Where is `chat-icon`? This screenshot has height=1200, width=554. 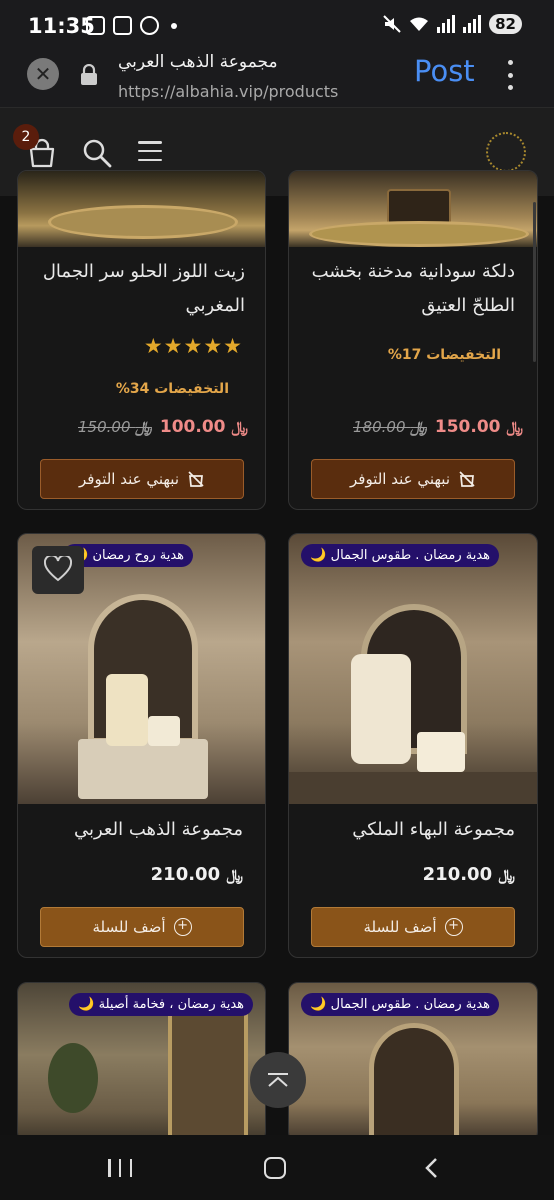
chat-icon is located at coordinates (149, 25).